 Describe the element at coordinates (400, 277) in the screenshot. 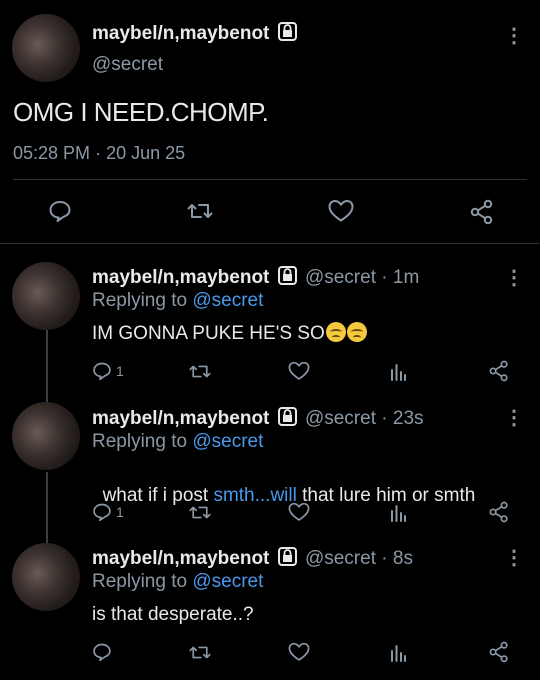

I see `relative-time: · 1m` at that location.